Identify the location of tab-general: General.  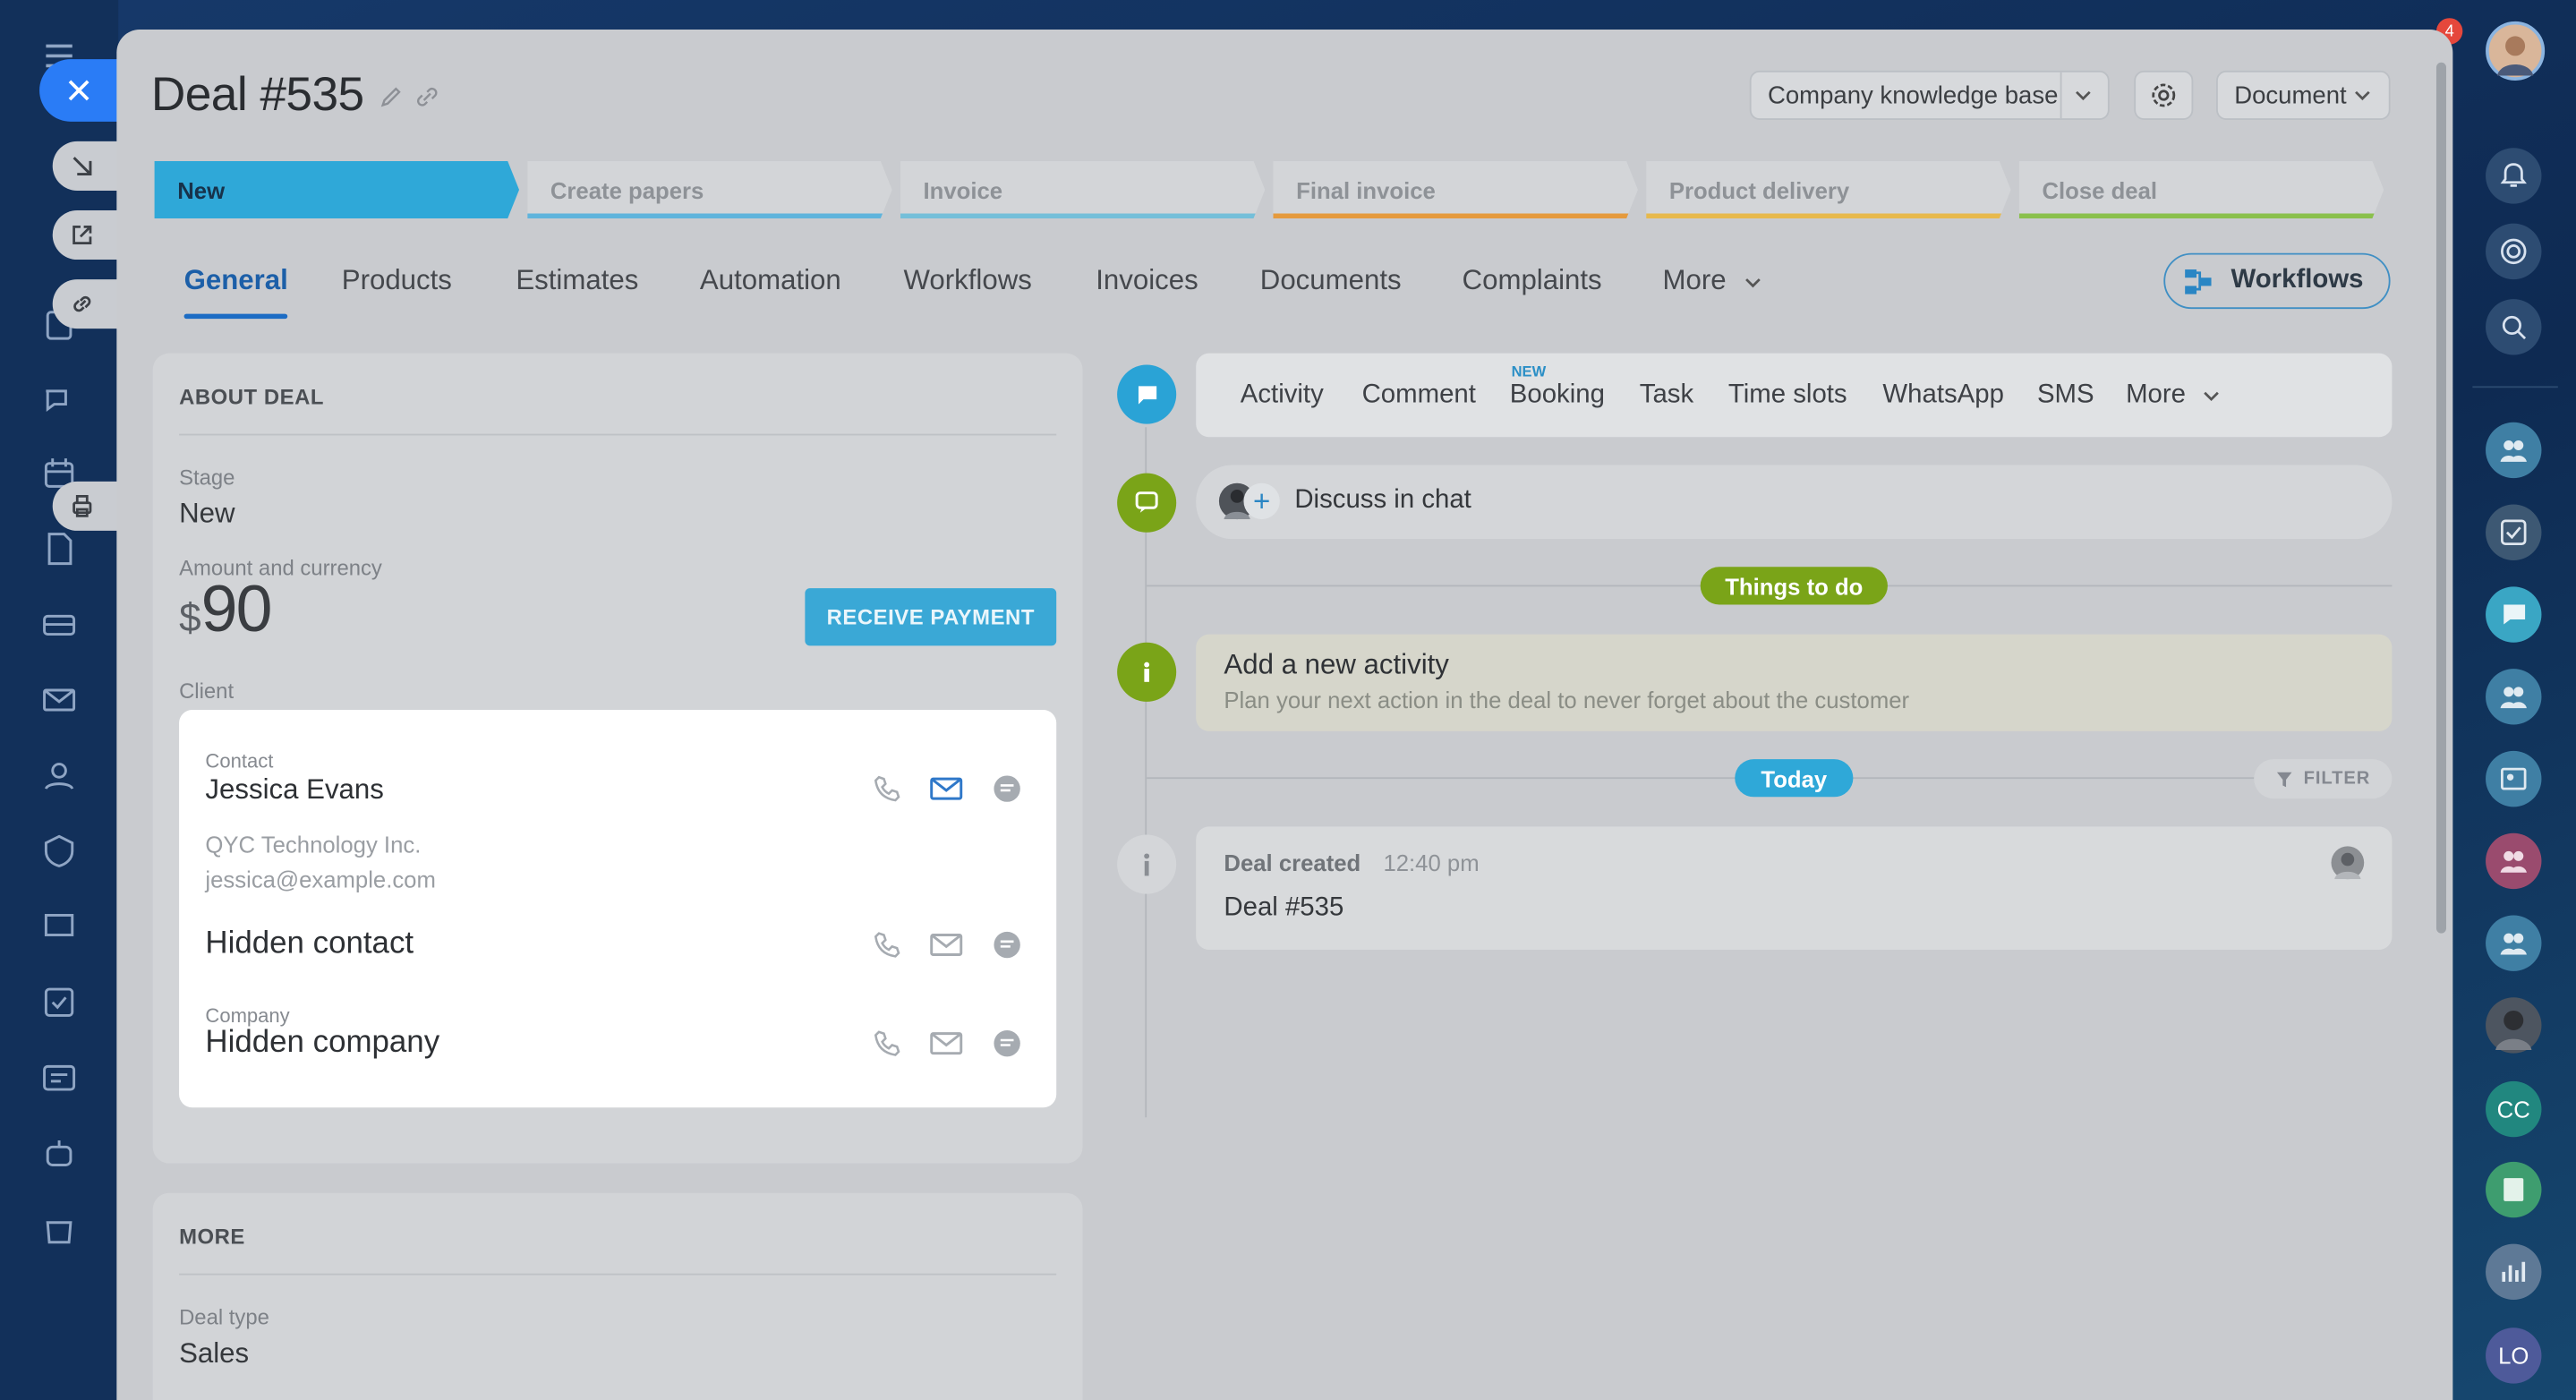
(236, 292).